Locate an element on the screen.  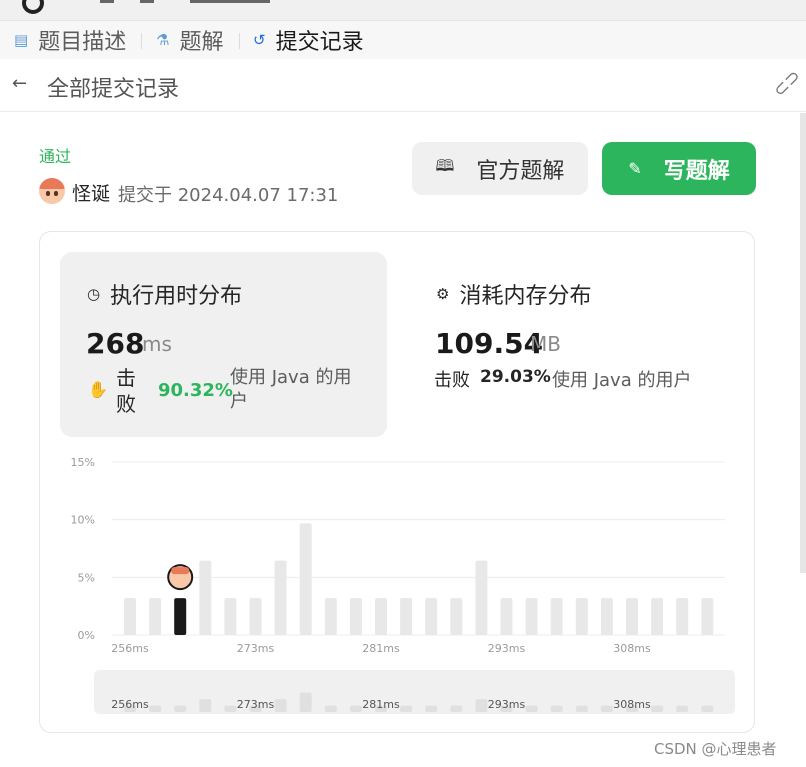
runtime-beat-label: 击败 is located at coordinates (126, 391).